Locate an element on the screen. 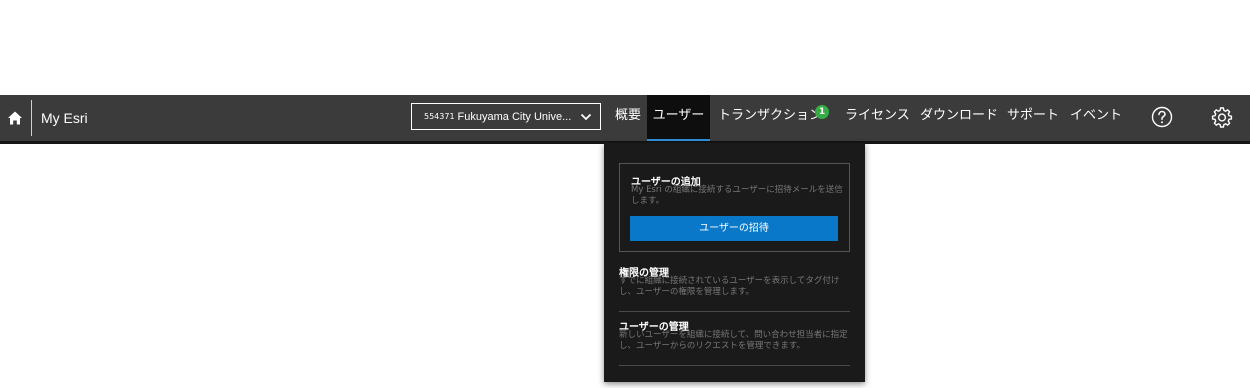  settings-button is located at coordinates (1222, 117).